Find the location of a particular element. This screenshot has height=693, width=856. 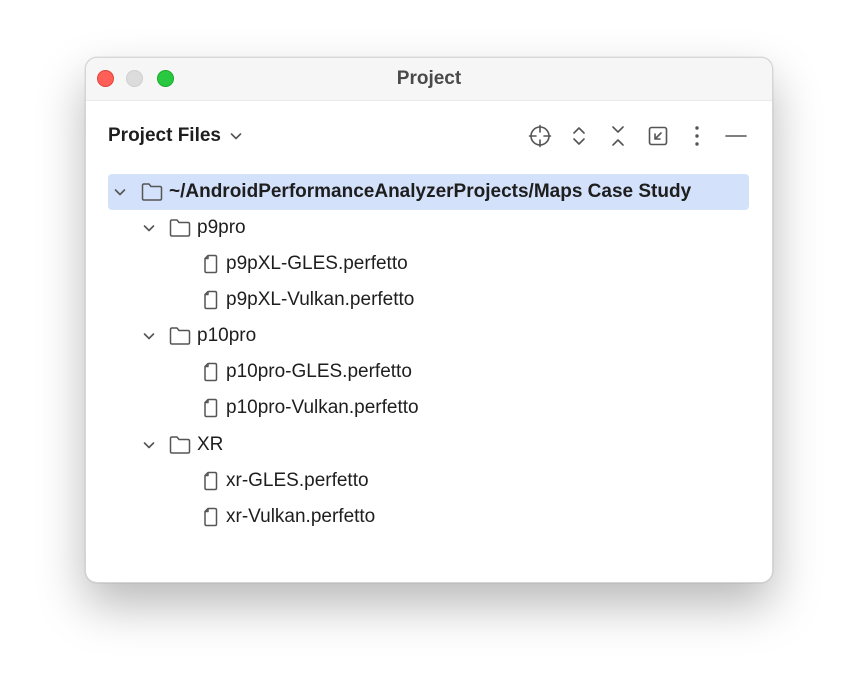

locate-icon is located at coordinates (540, 136).